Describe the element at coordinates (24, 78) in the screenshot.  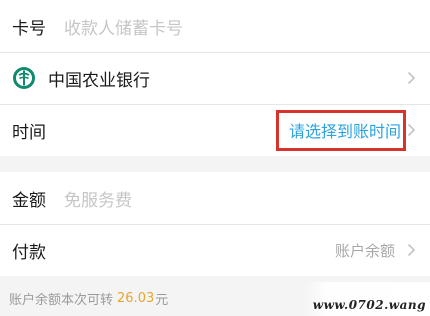
I see `abc-bank-logo-icon` at that location.